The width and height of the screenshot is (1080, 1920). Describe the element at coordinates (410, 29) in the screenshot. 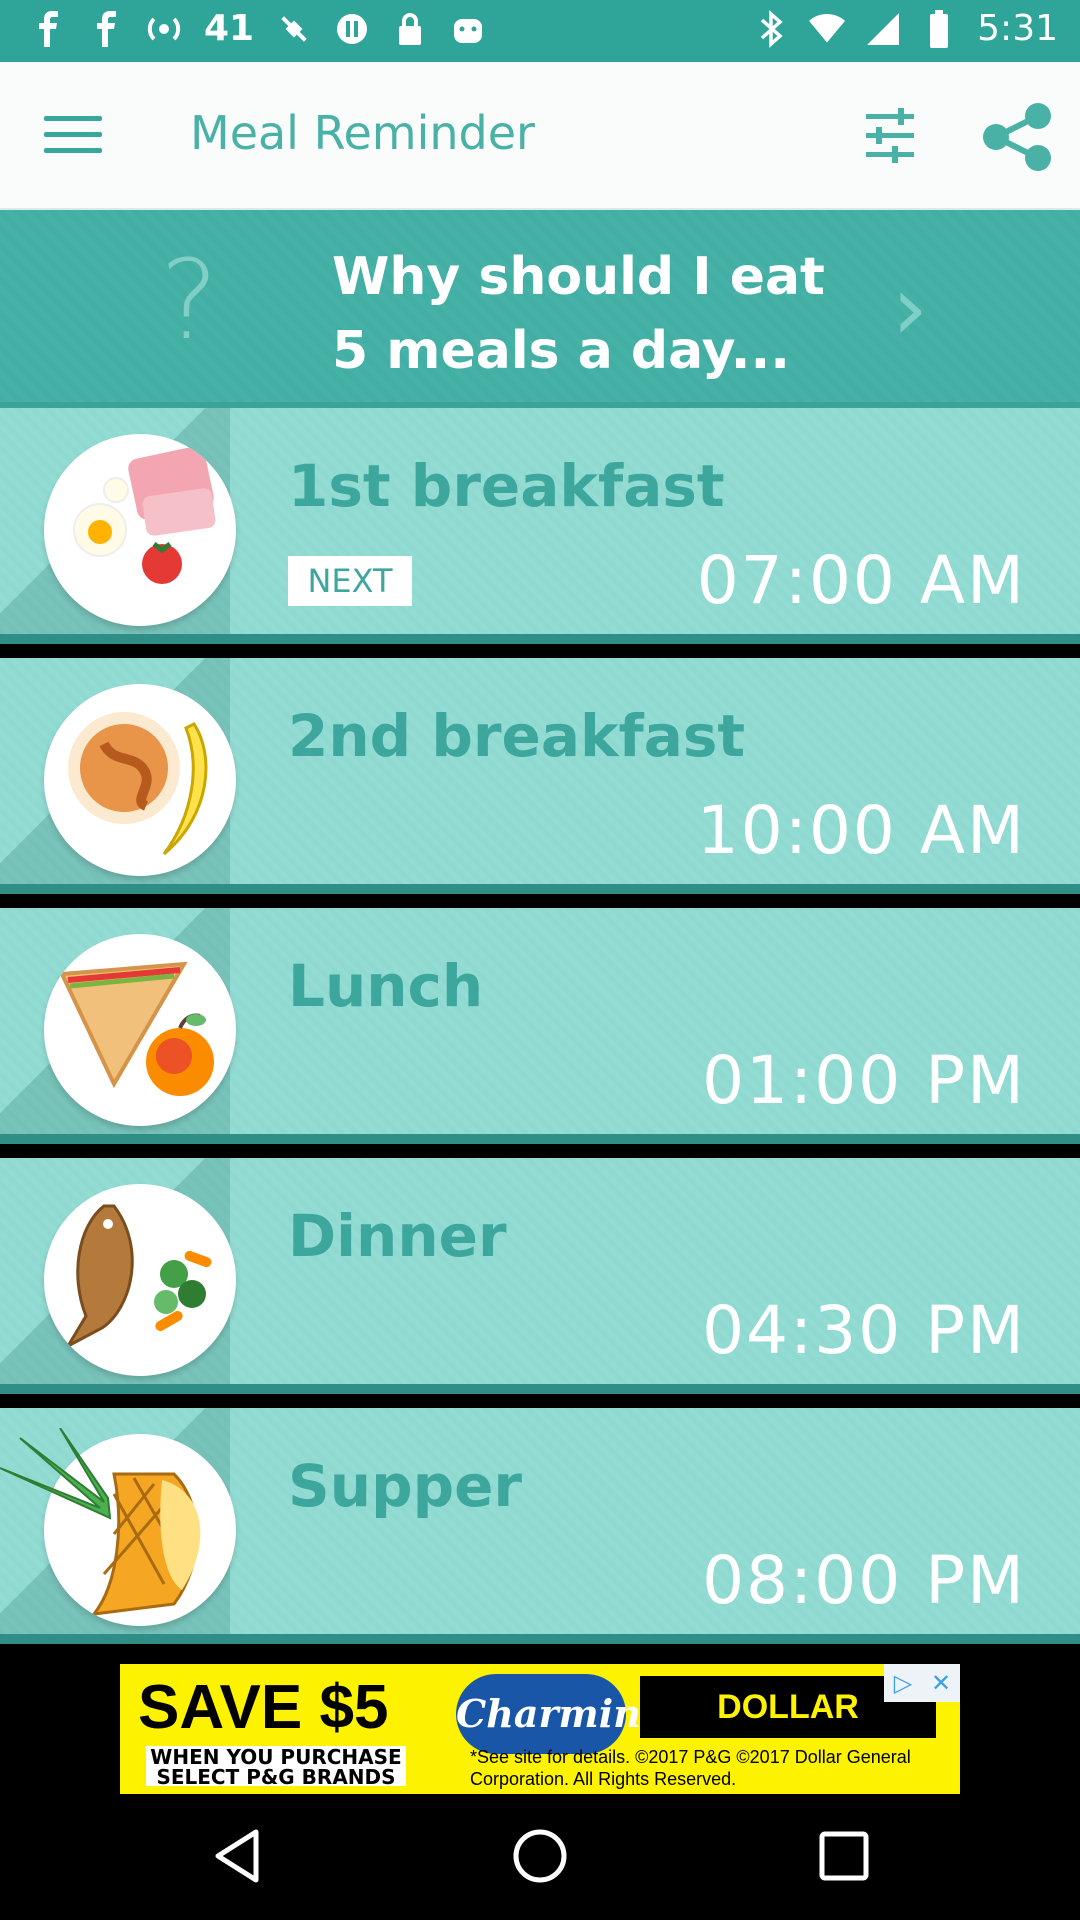

I see `lock-icon` at that location.